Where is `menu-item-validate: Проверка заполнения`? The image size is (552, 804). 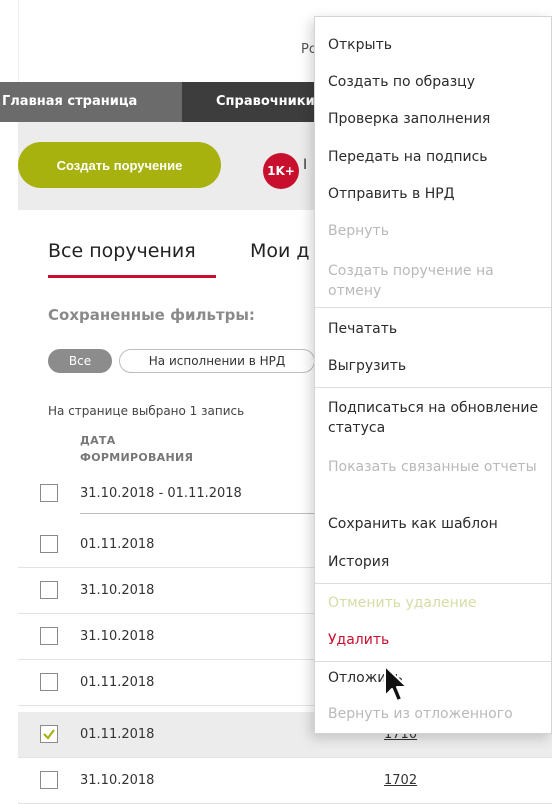
menu-item-validate: Проверка заполнения is located at coordinates (436, 119).